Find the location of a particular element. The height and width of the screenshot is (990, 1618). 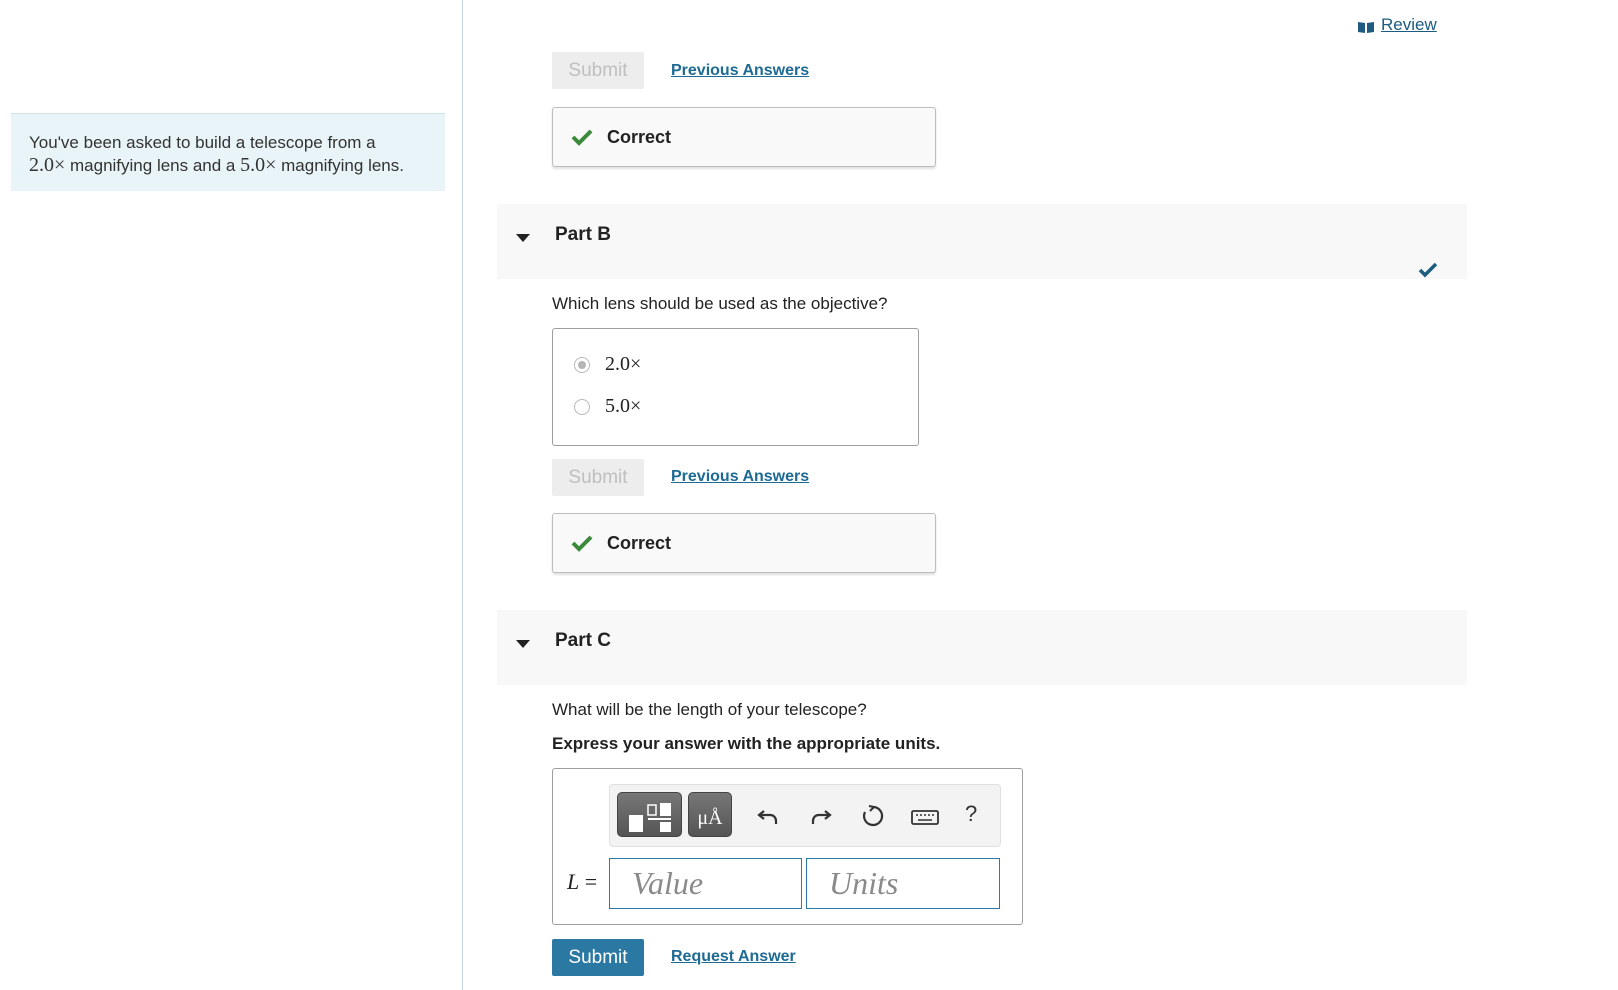

intro-mid-text: magnifying lens and a is located at coordinates (153, 165).